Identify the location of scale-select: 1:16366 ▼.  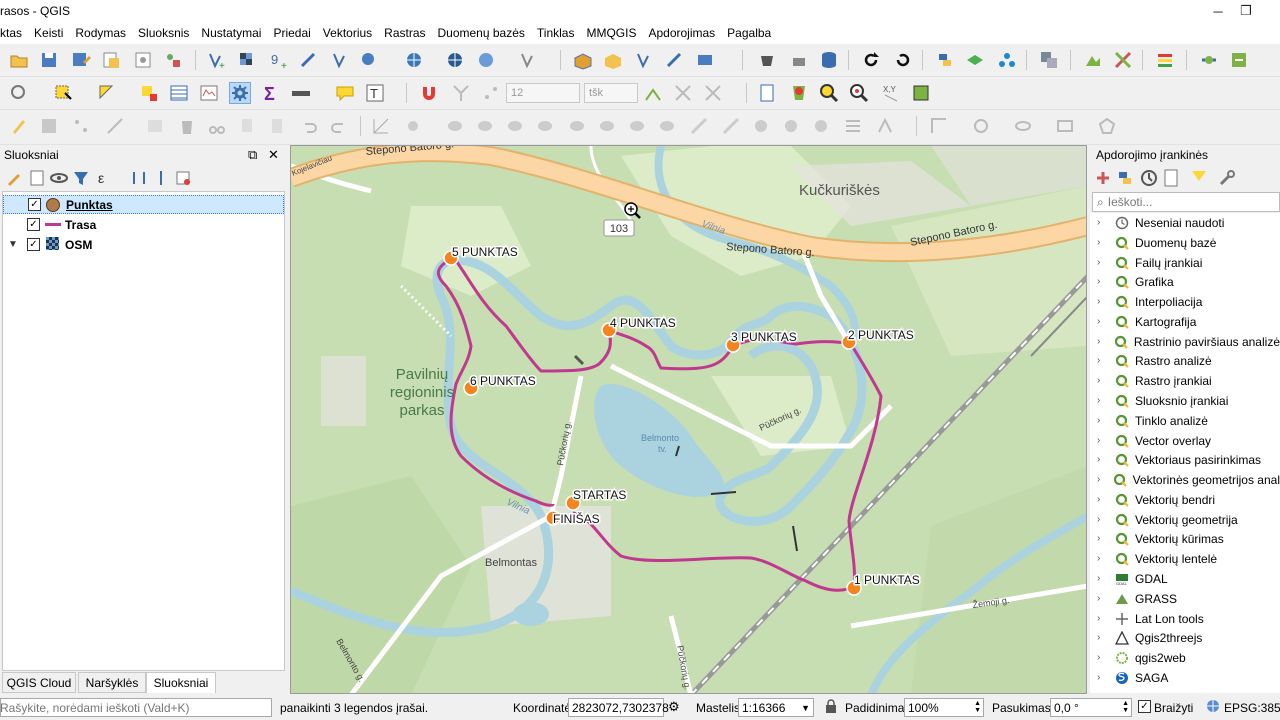
(776, 707).